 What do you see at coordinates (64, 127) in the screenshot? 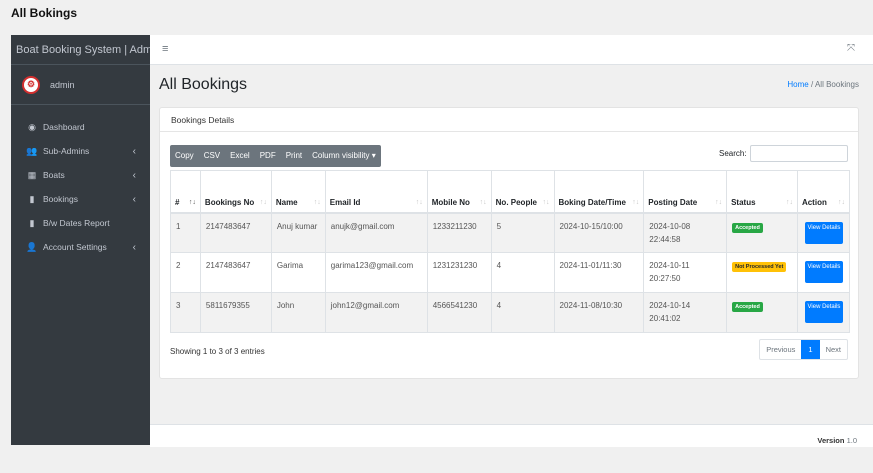
I see `sidebar-item-label: Dashboard` at bounding box center [64, 127].